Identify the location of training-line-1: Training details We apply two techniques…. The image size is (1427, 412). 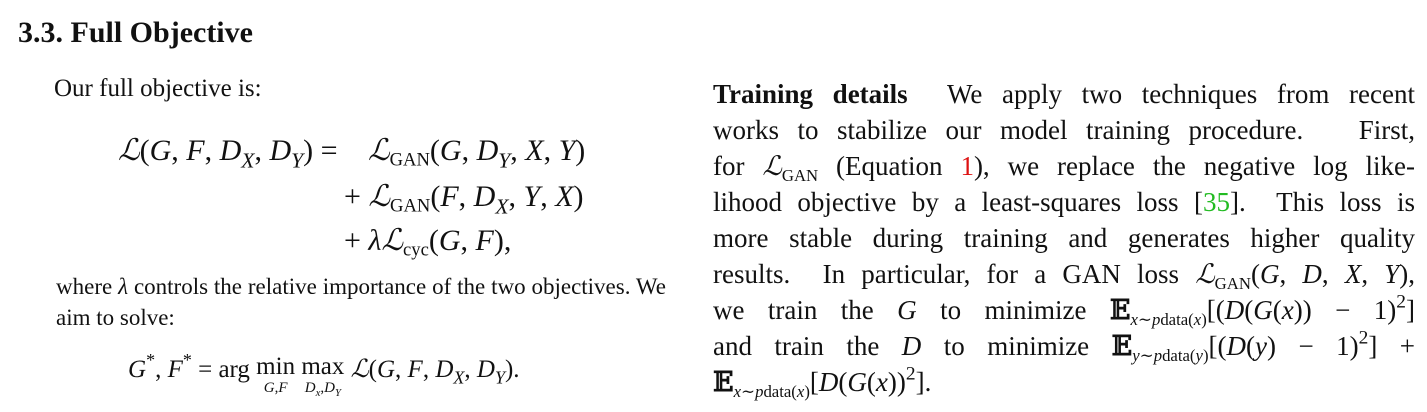
(1064, 94).